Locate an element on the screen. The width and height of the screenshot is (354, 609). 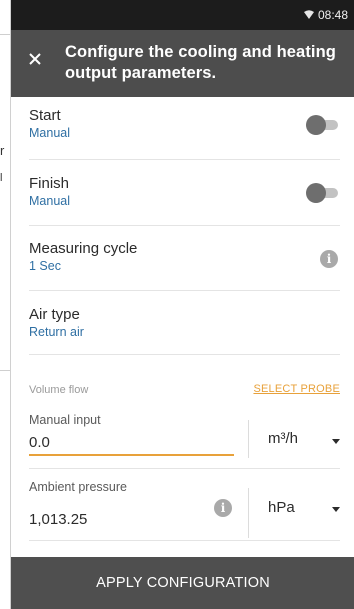
setting-label: Measuring cycle is located at coordinates (83, 248).